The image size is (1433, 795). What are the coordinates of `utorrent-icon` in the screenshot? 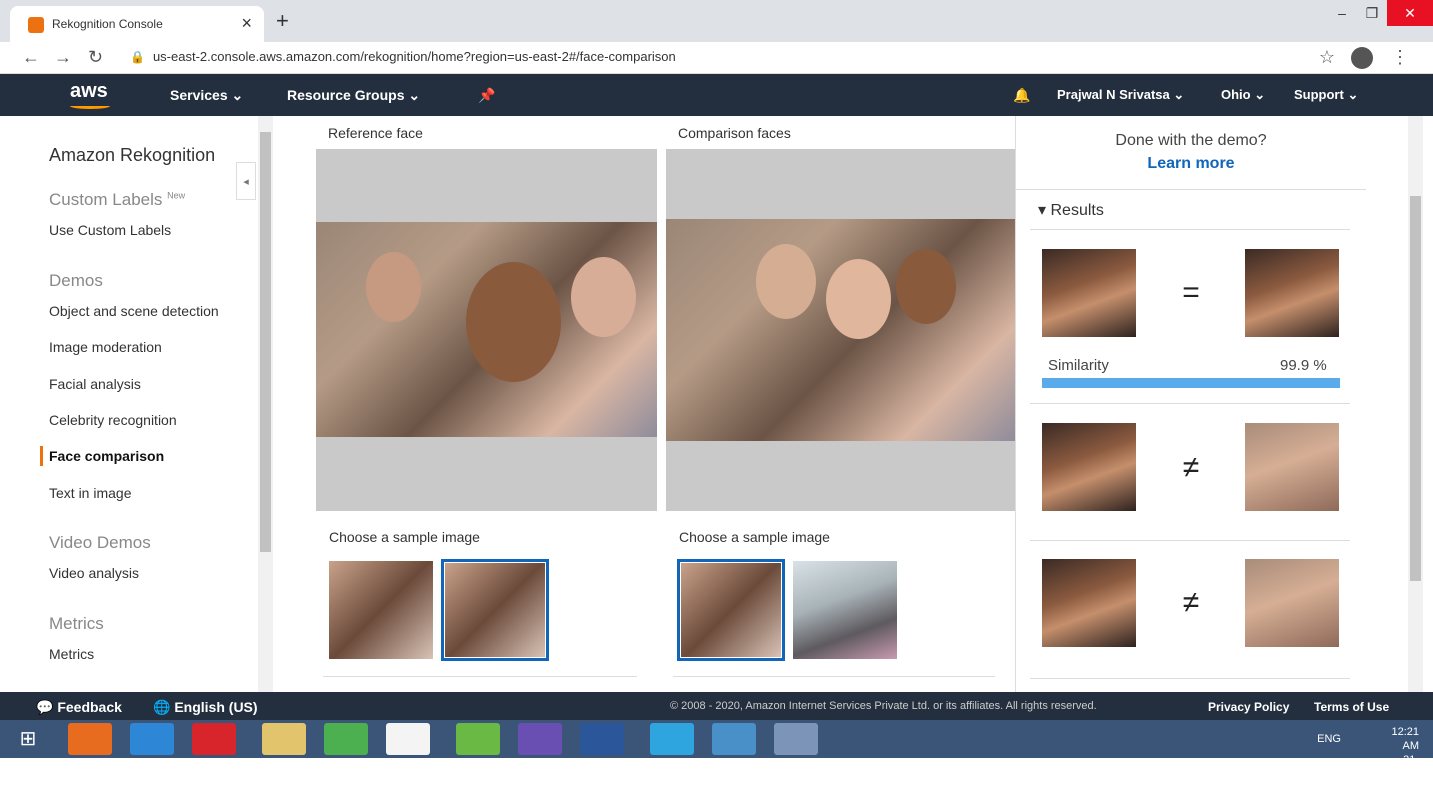 It's located at (478, 739).